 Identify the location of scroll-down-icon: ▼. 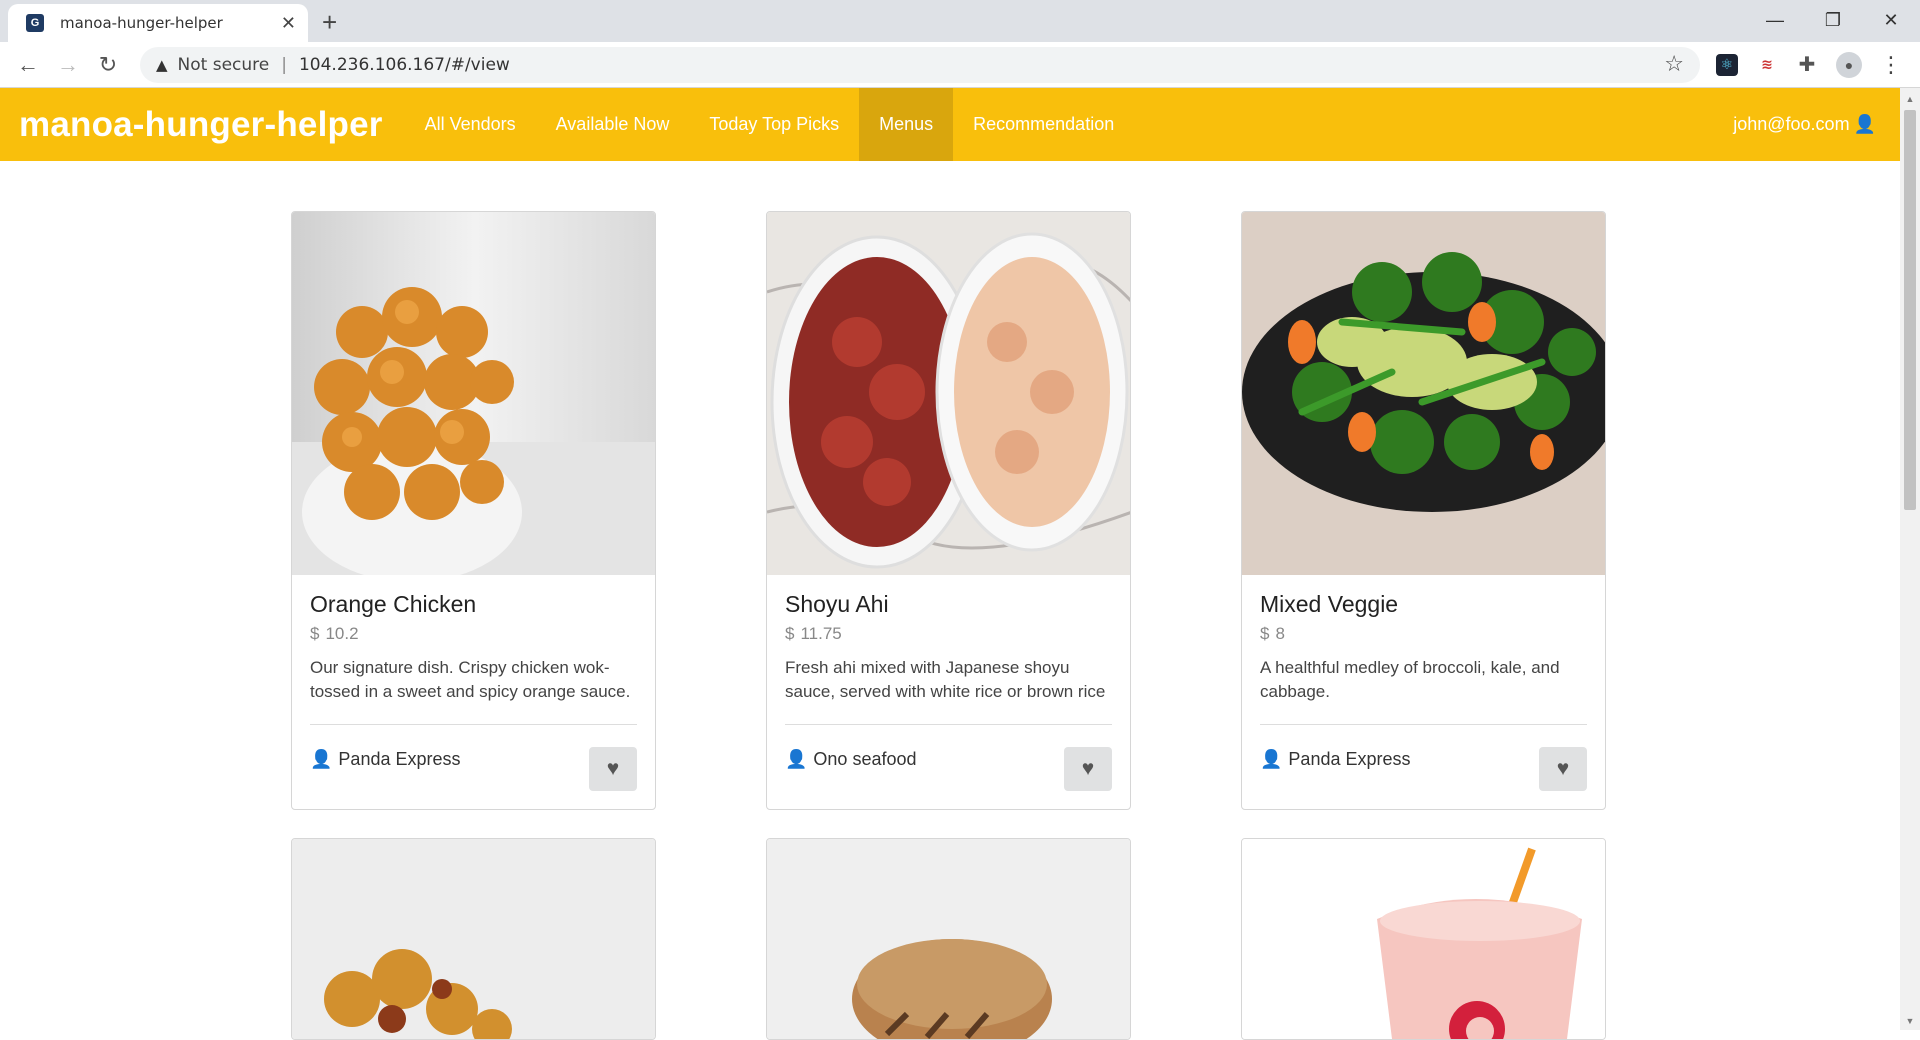
(1910, 1021).